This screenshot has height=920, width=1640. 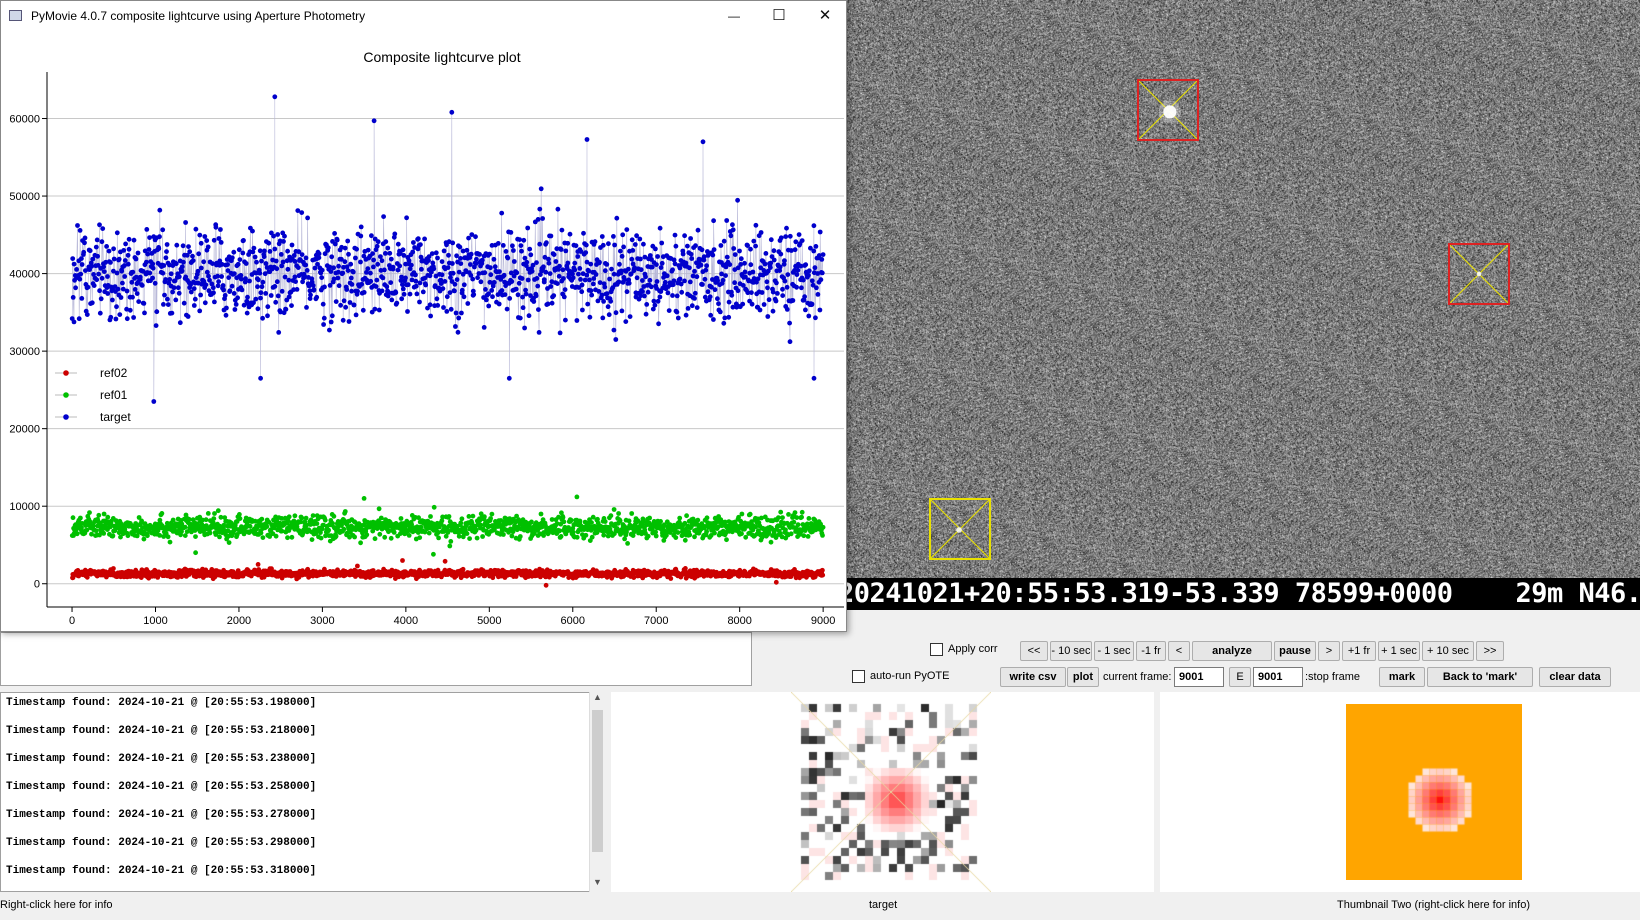 I want to click on scroll-thumb, so click(x=597, y=781).